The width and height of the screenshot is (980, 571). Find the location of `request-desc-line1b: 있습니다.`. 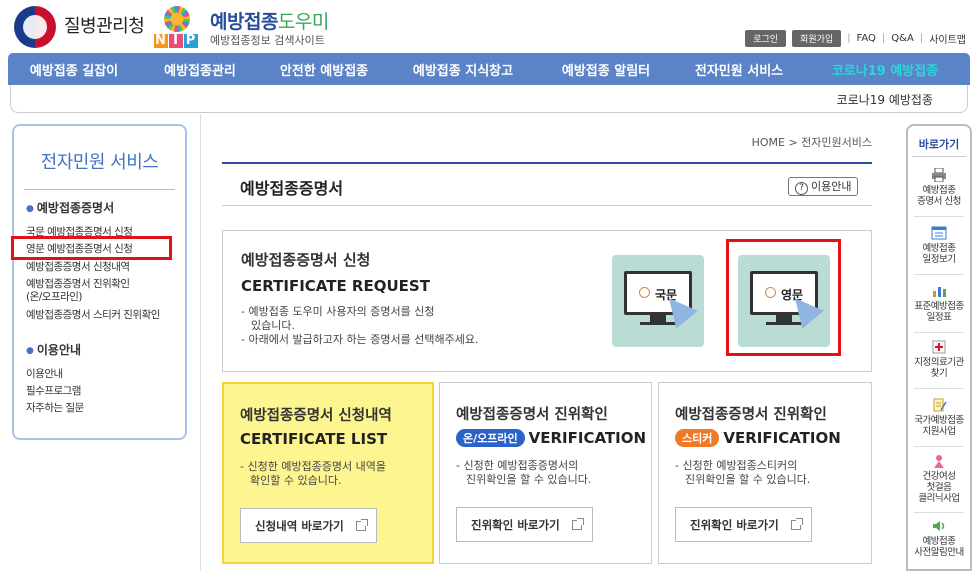

request-desc-line1b: 있습니다. is located at coordinates (273, 325).